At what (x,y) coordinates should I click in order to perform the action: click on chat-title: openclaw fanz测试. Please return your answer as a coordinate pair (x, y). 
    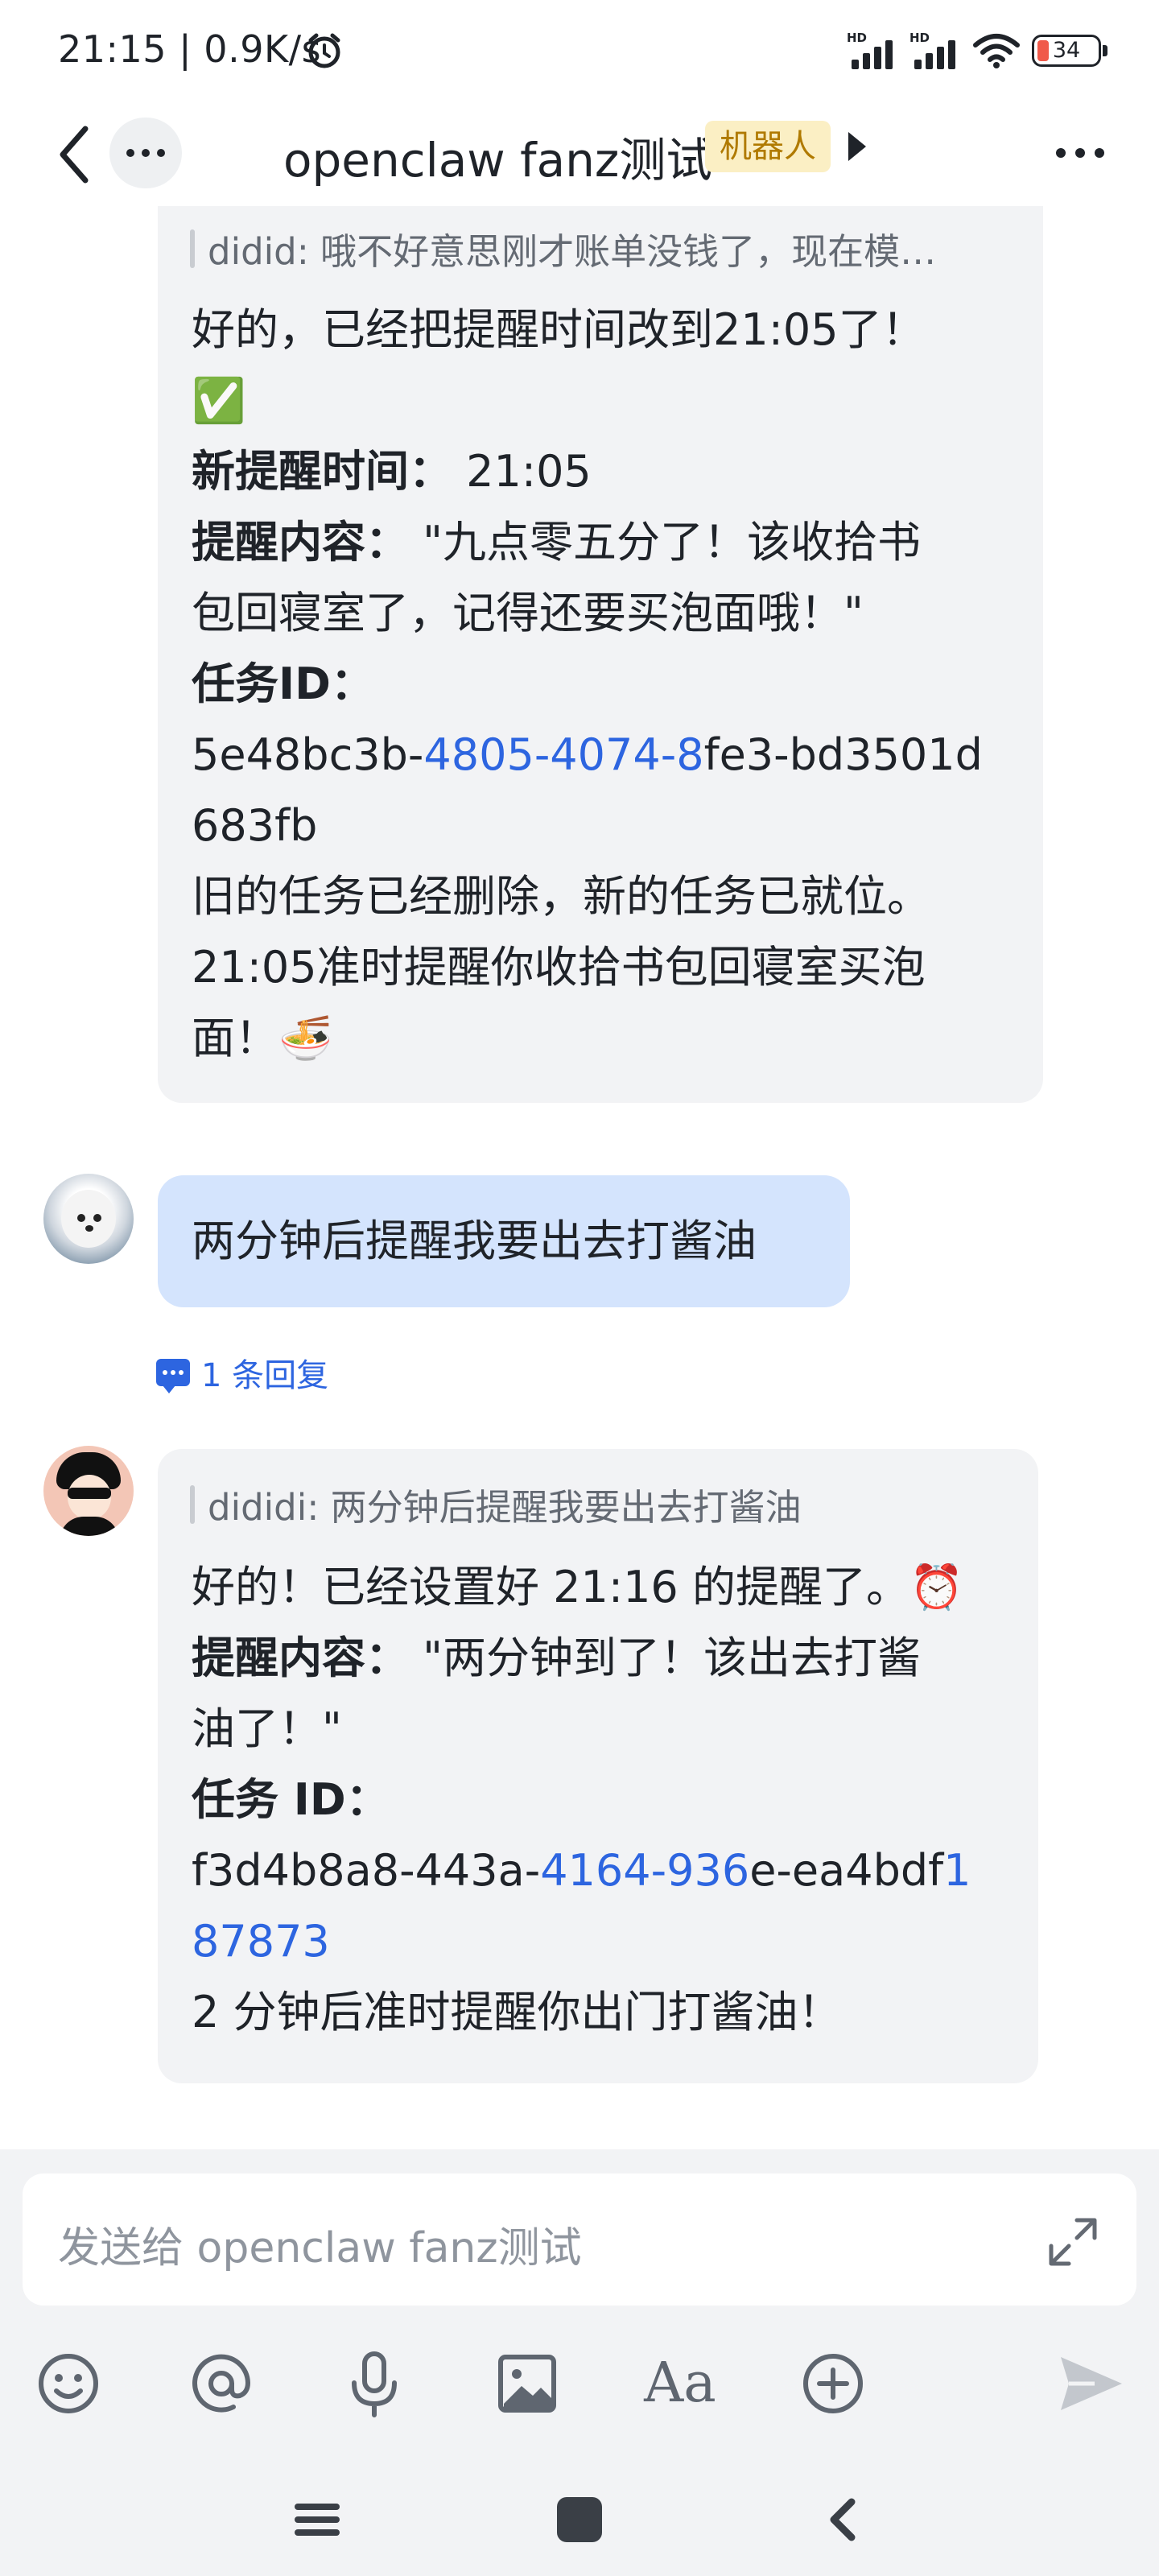
    Looking at the image, I should click on (497, 156).